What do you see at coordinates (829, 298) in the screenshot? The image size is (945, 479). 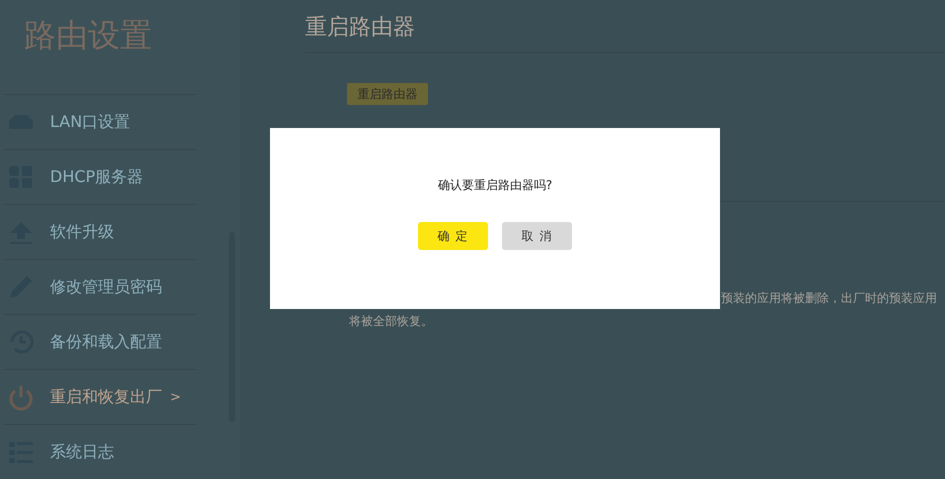 I see `note-text: 预装的应用将被删除，出厂时的预装应用` at bounding box center [829, 298].